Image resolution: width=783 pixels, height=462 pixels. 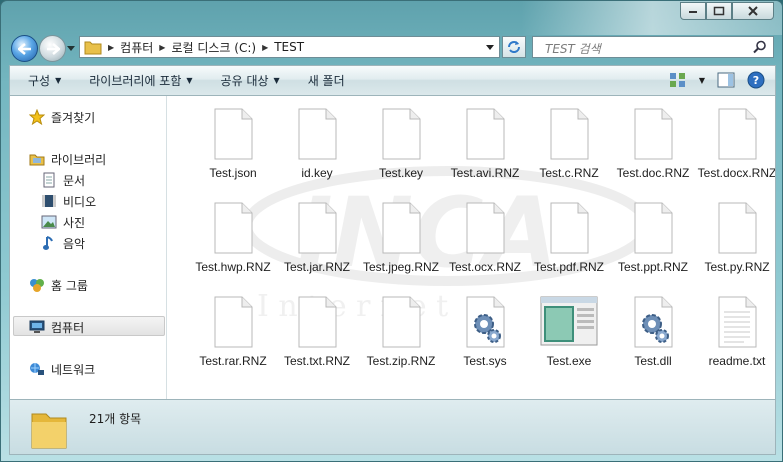 I want to click on file-name: Test.ocx.RNZ, so click(x=484, y=267).